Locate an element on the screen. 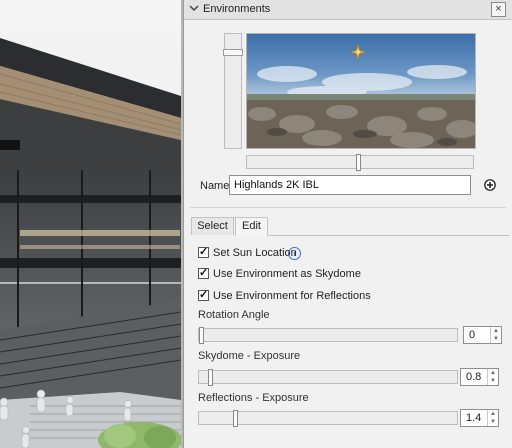  section-divider is located at coordinates (348, 207).